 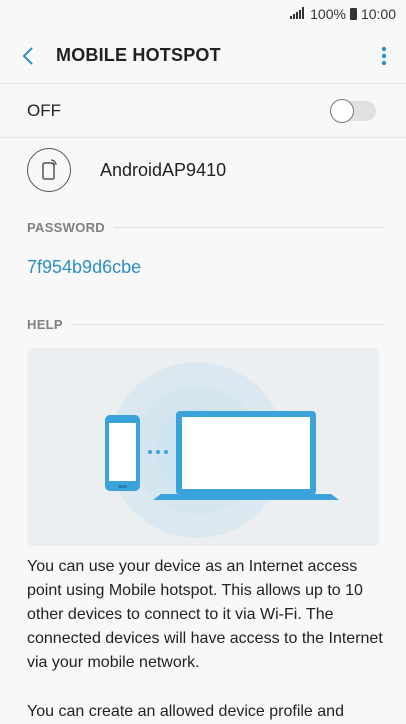 I want to click on help-section-header: HELP, so click(x=206, y=324).